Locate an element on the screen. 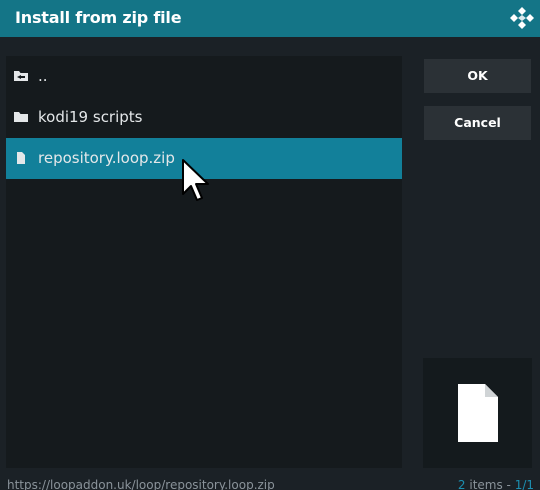  ok-button: OK is located at coordinates (477, 76).